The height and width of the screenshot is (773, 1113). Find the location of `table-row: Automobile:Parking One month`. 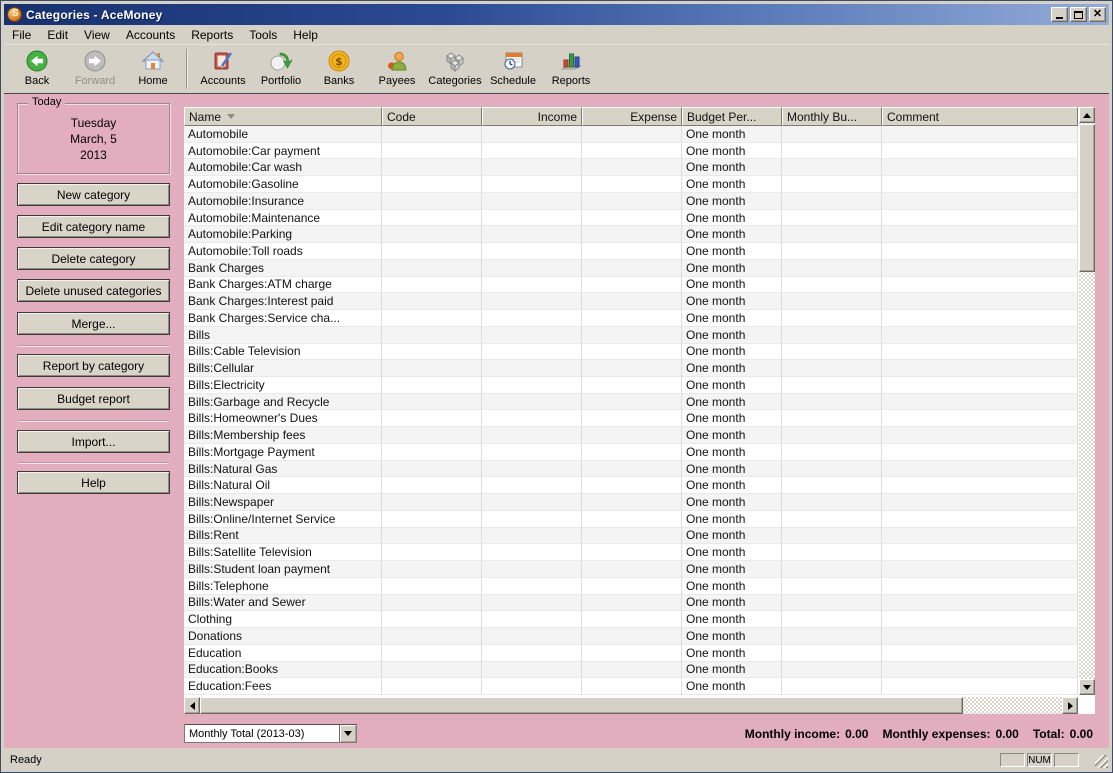

table-row: Automobile:Parking One month is located at coordinates (631, 235).